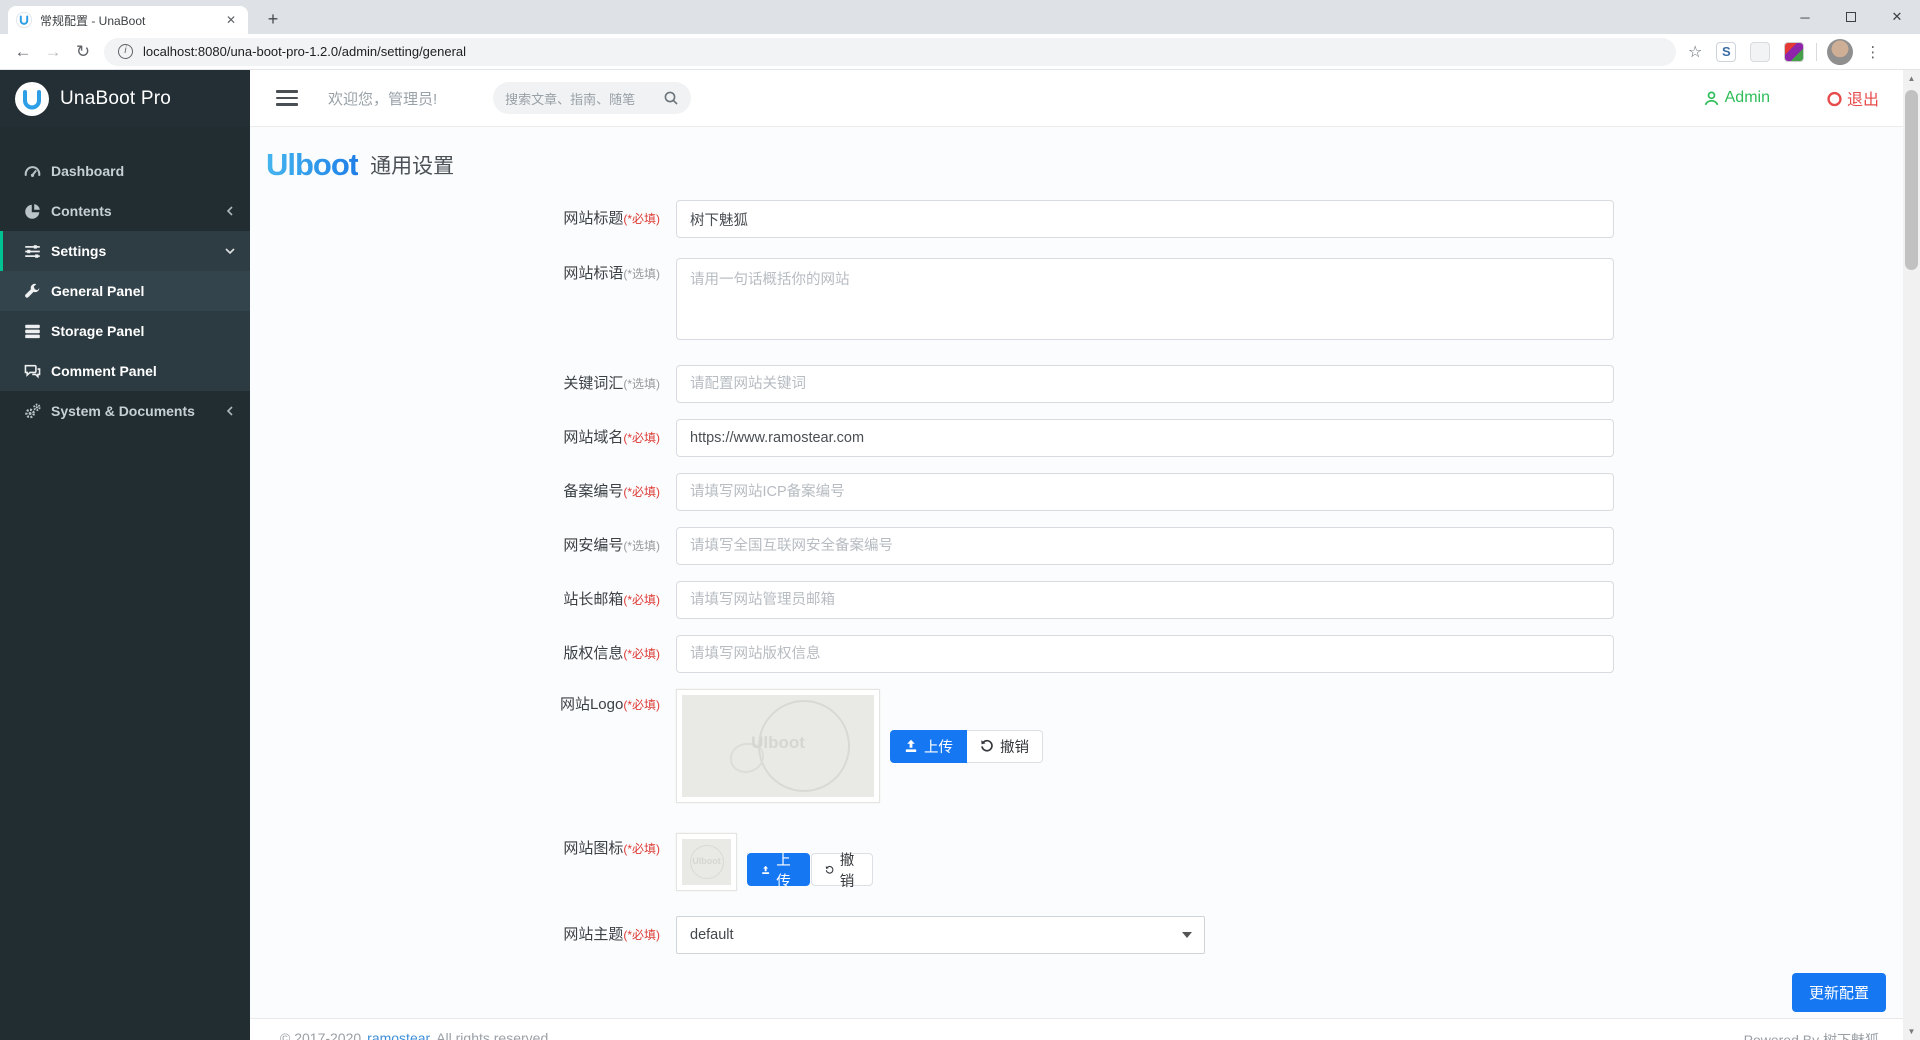  I want to click on gears-icon, so click(33, 410).